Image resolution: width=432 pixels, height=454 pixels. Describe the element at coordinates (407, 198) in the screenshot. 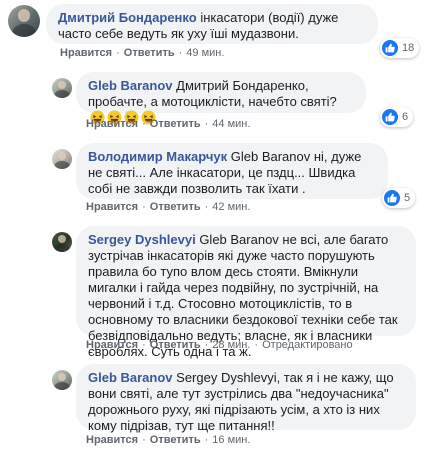

I see `reaction-number: 5` at that location.